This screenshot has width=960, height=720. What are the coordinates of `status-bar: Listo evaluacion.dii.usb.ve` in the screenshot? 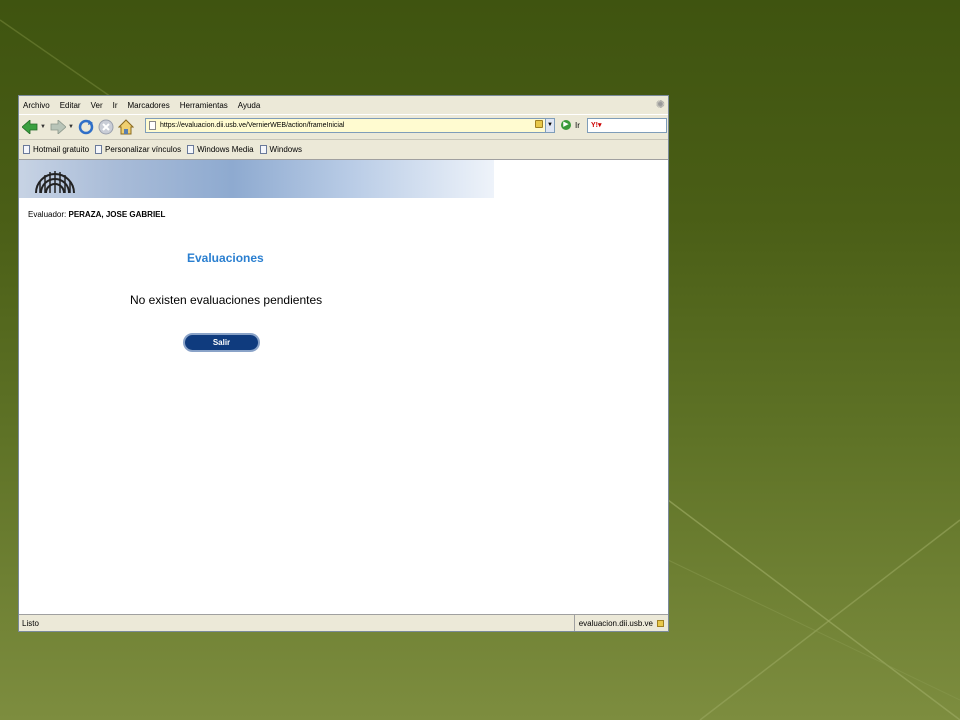 It's located at (343, 622).